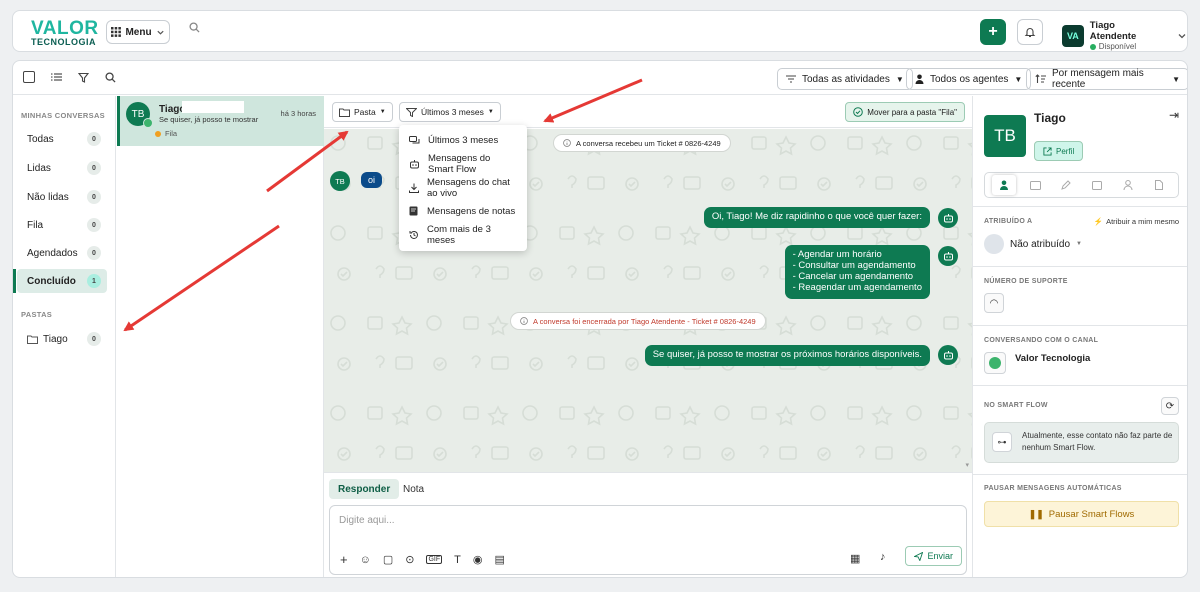  I want to click on dropdown-item-label: Mensagens de notas, so click(471, 211).